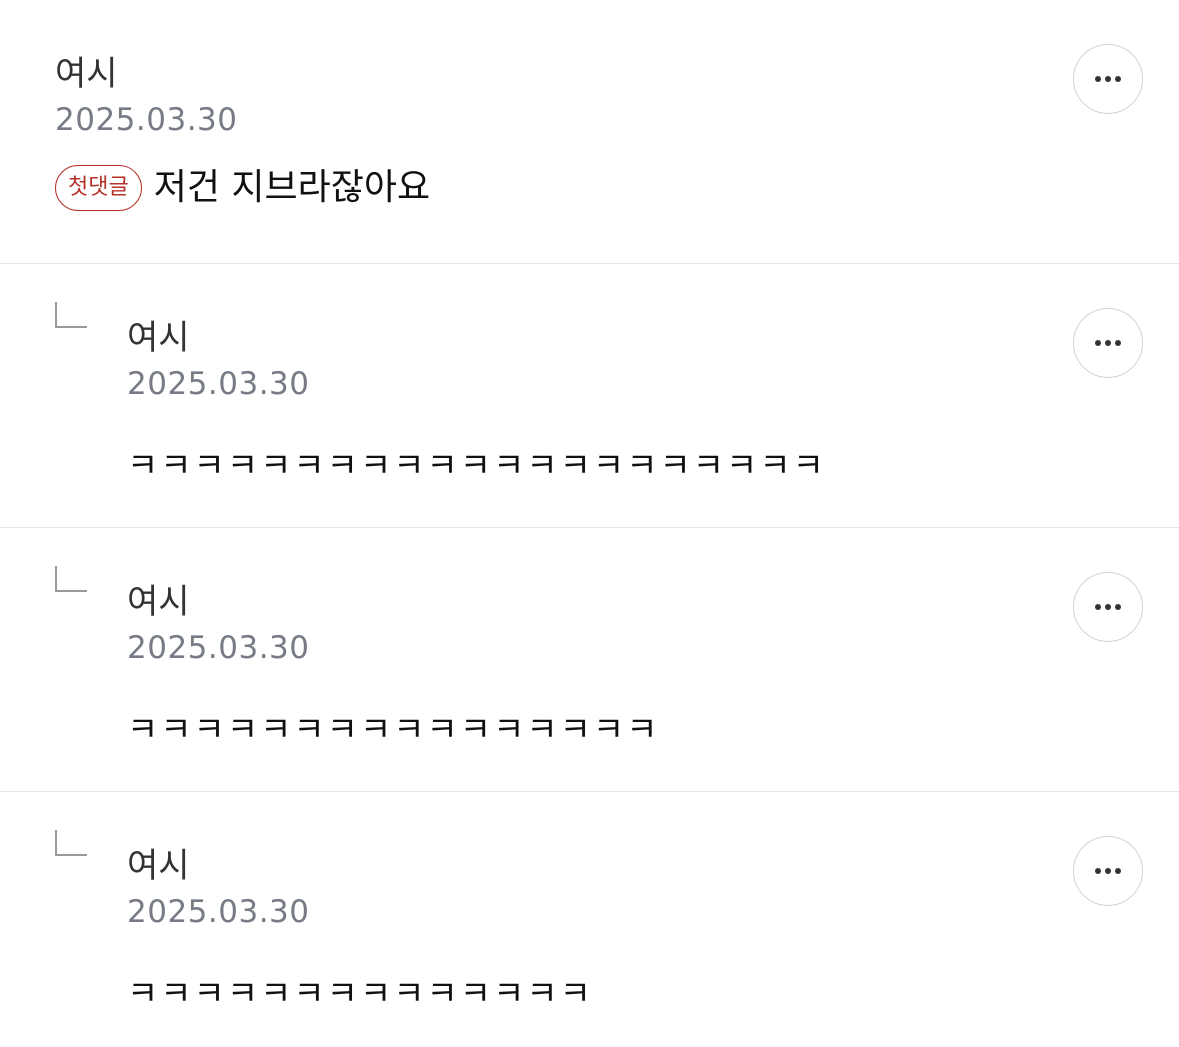 Image resolution: width=1179 pixels, height=1047 pixels. I want to click on comment-text: ㅋㅋㅋㅋㅋㅋㅋㅋㅋㅋㅋㅋㅋㅋㅋㅋㅋㅋㅋㅋㅋ, so click(476, 466).